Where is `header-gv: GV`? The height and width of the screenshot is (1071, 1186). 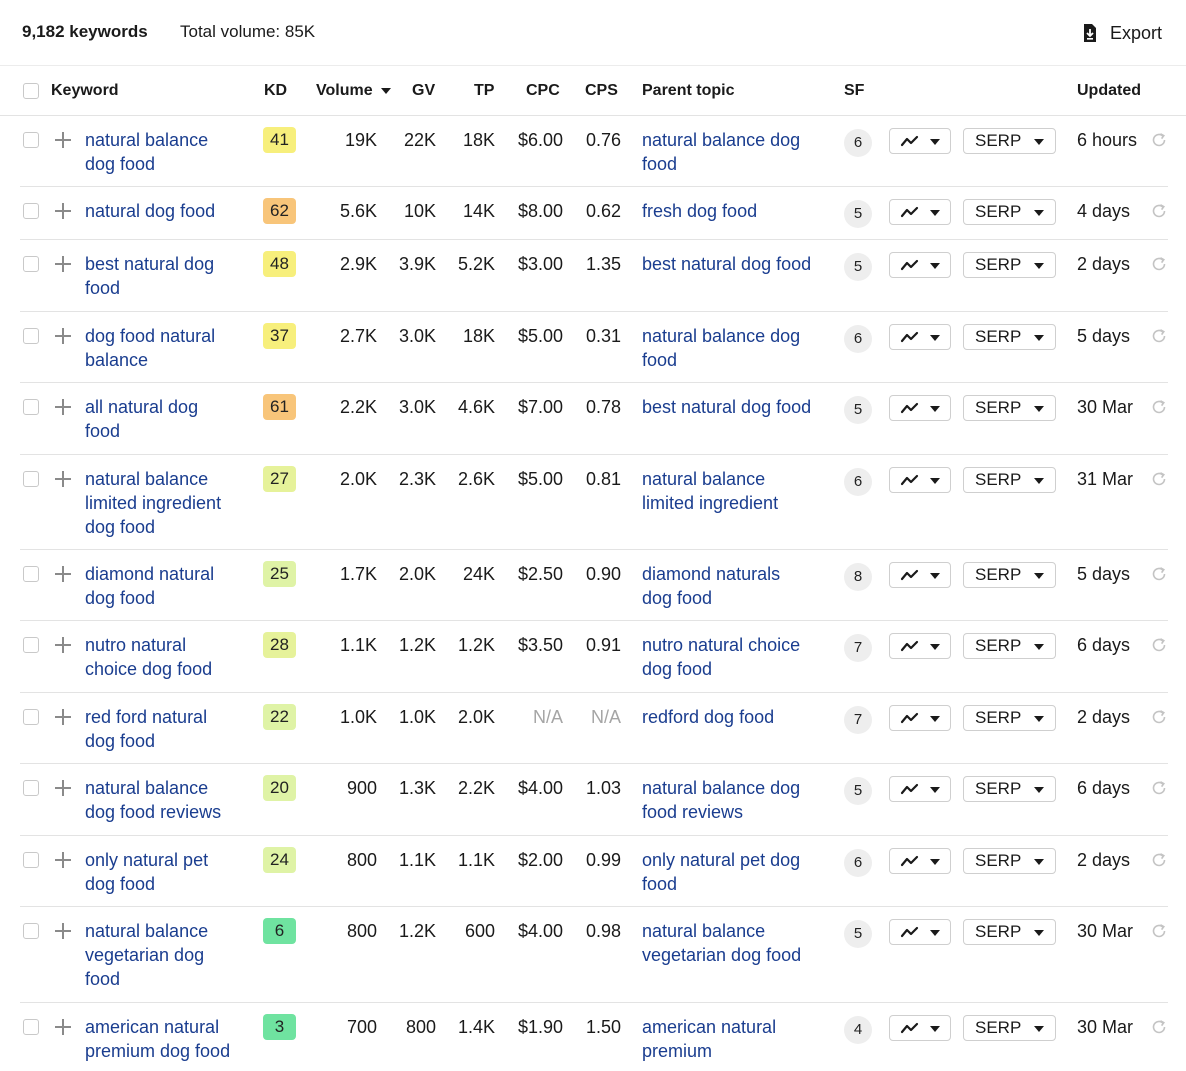 header-gv: GV is located at coordinates (423, 91).